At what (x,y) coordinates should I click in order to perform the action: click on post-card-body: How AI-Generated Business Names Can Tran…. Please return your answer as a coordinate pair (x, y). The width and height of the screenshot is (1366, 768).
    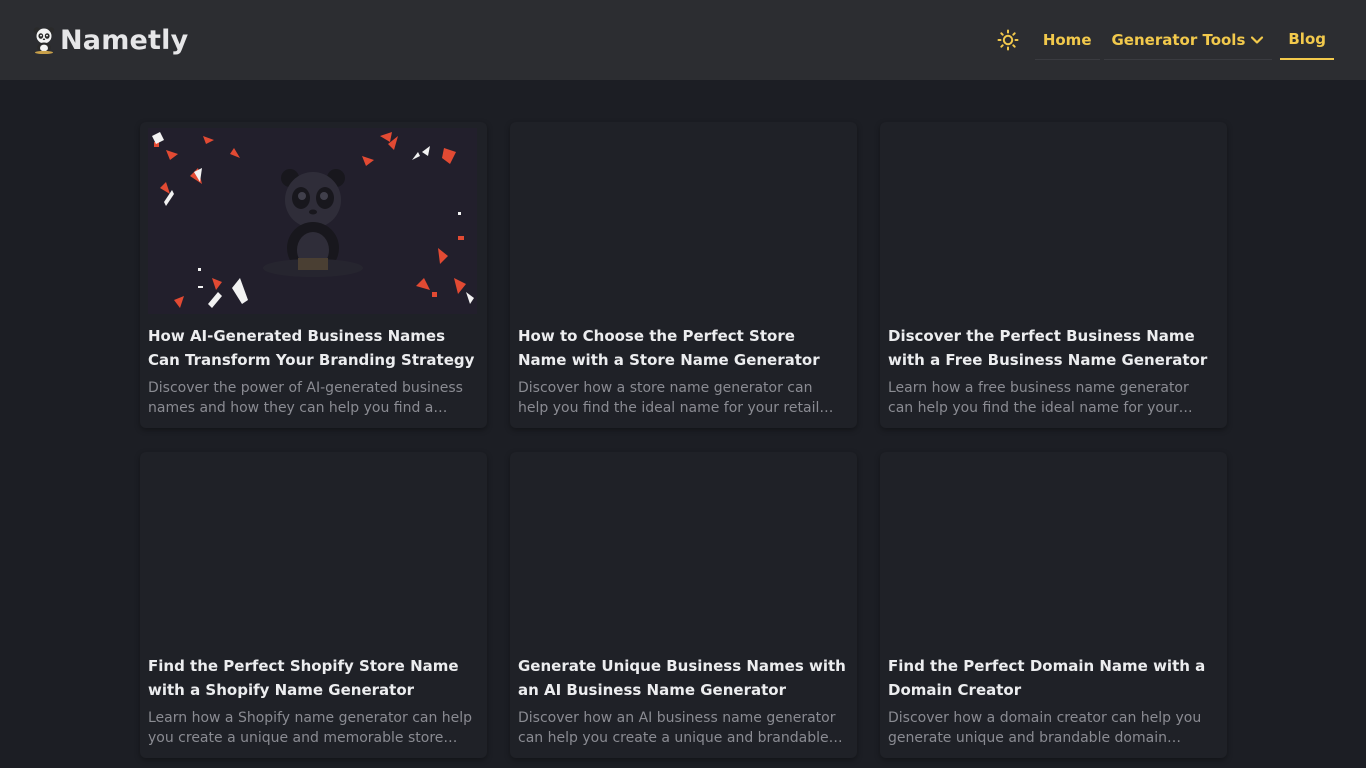
    Looking at the image, I should click on (312, 371).